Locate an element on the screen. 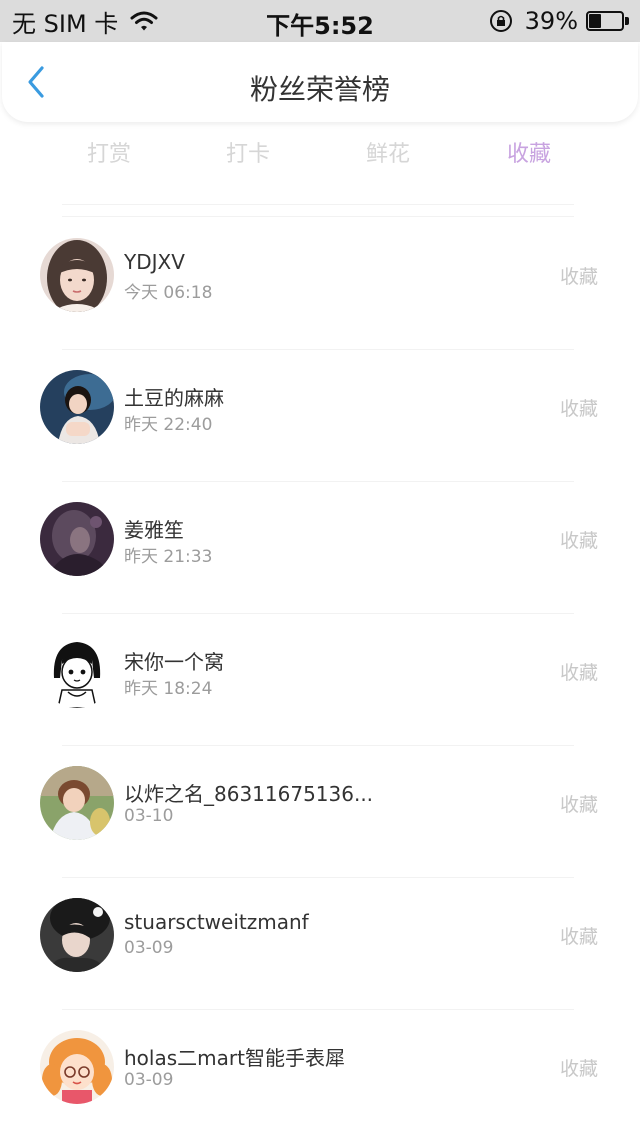  list-item: YDJXV 今天 06:18 收藏 is located at coordinates (320, 284).